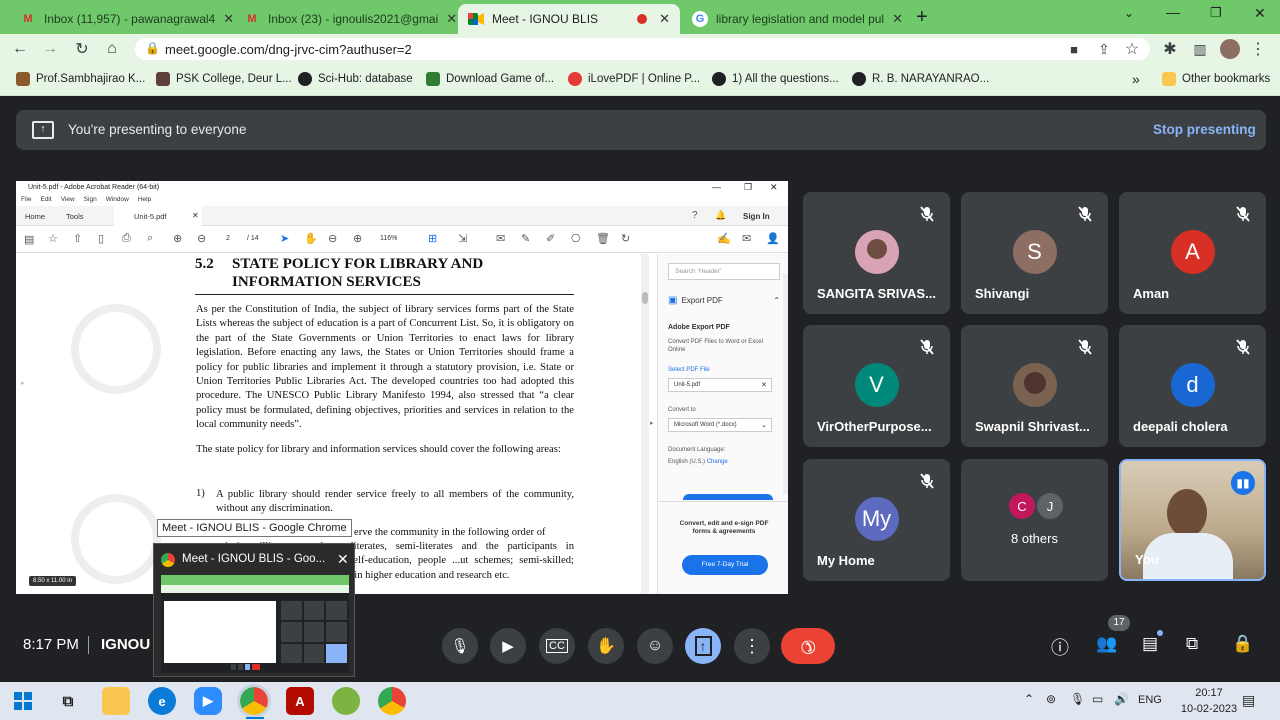 Image resolution: width=1280 pixels, height=720 pixels. What do you see at coordinates (150, 238) in the screenshot?
I see `zoom-search-icon: ⌕` at bounding box center [150, 238].